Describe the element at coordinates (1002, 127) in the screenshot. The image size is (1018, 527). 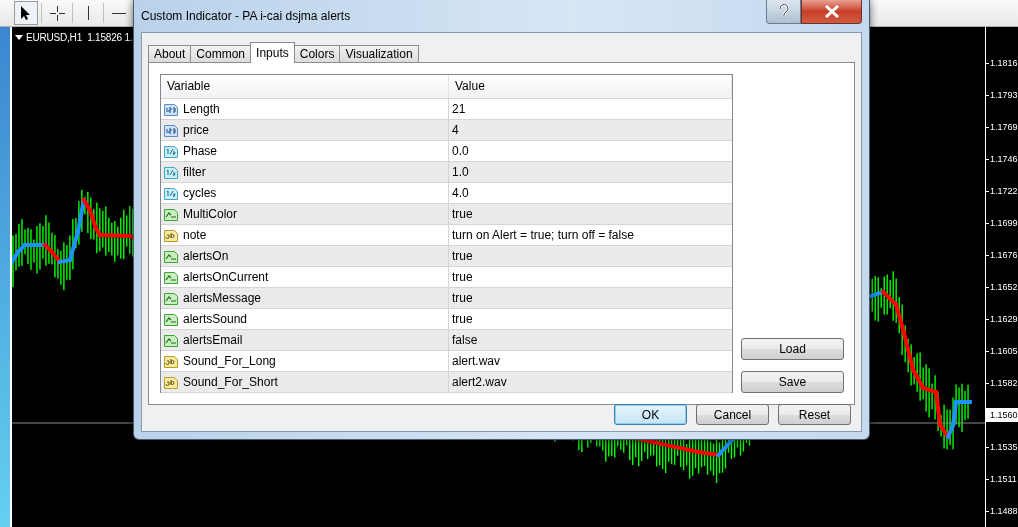
I see `price-label: 1.1769` at that location.